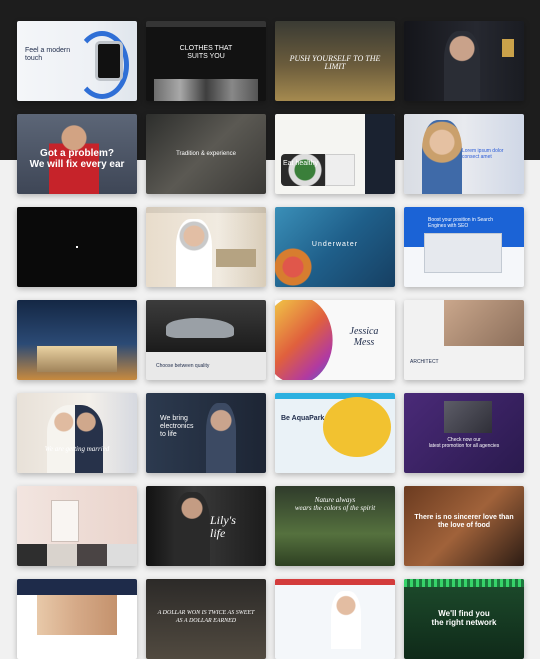 The width and height of the screenshot is (540, 659). Describe the element at coordinates (303, 418) in the screenshot. I see `card-headline: Be AquaPark` at that location.